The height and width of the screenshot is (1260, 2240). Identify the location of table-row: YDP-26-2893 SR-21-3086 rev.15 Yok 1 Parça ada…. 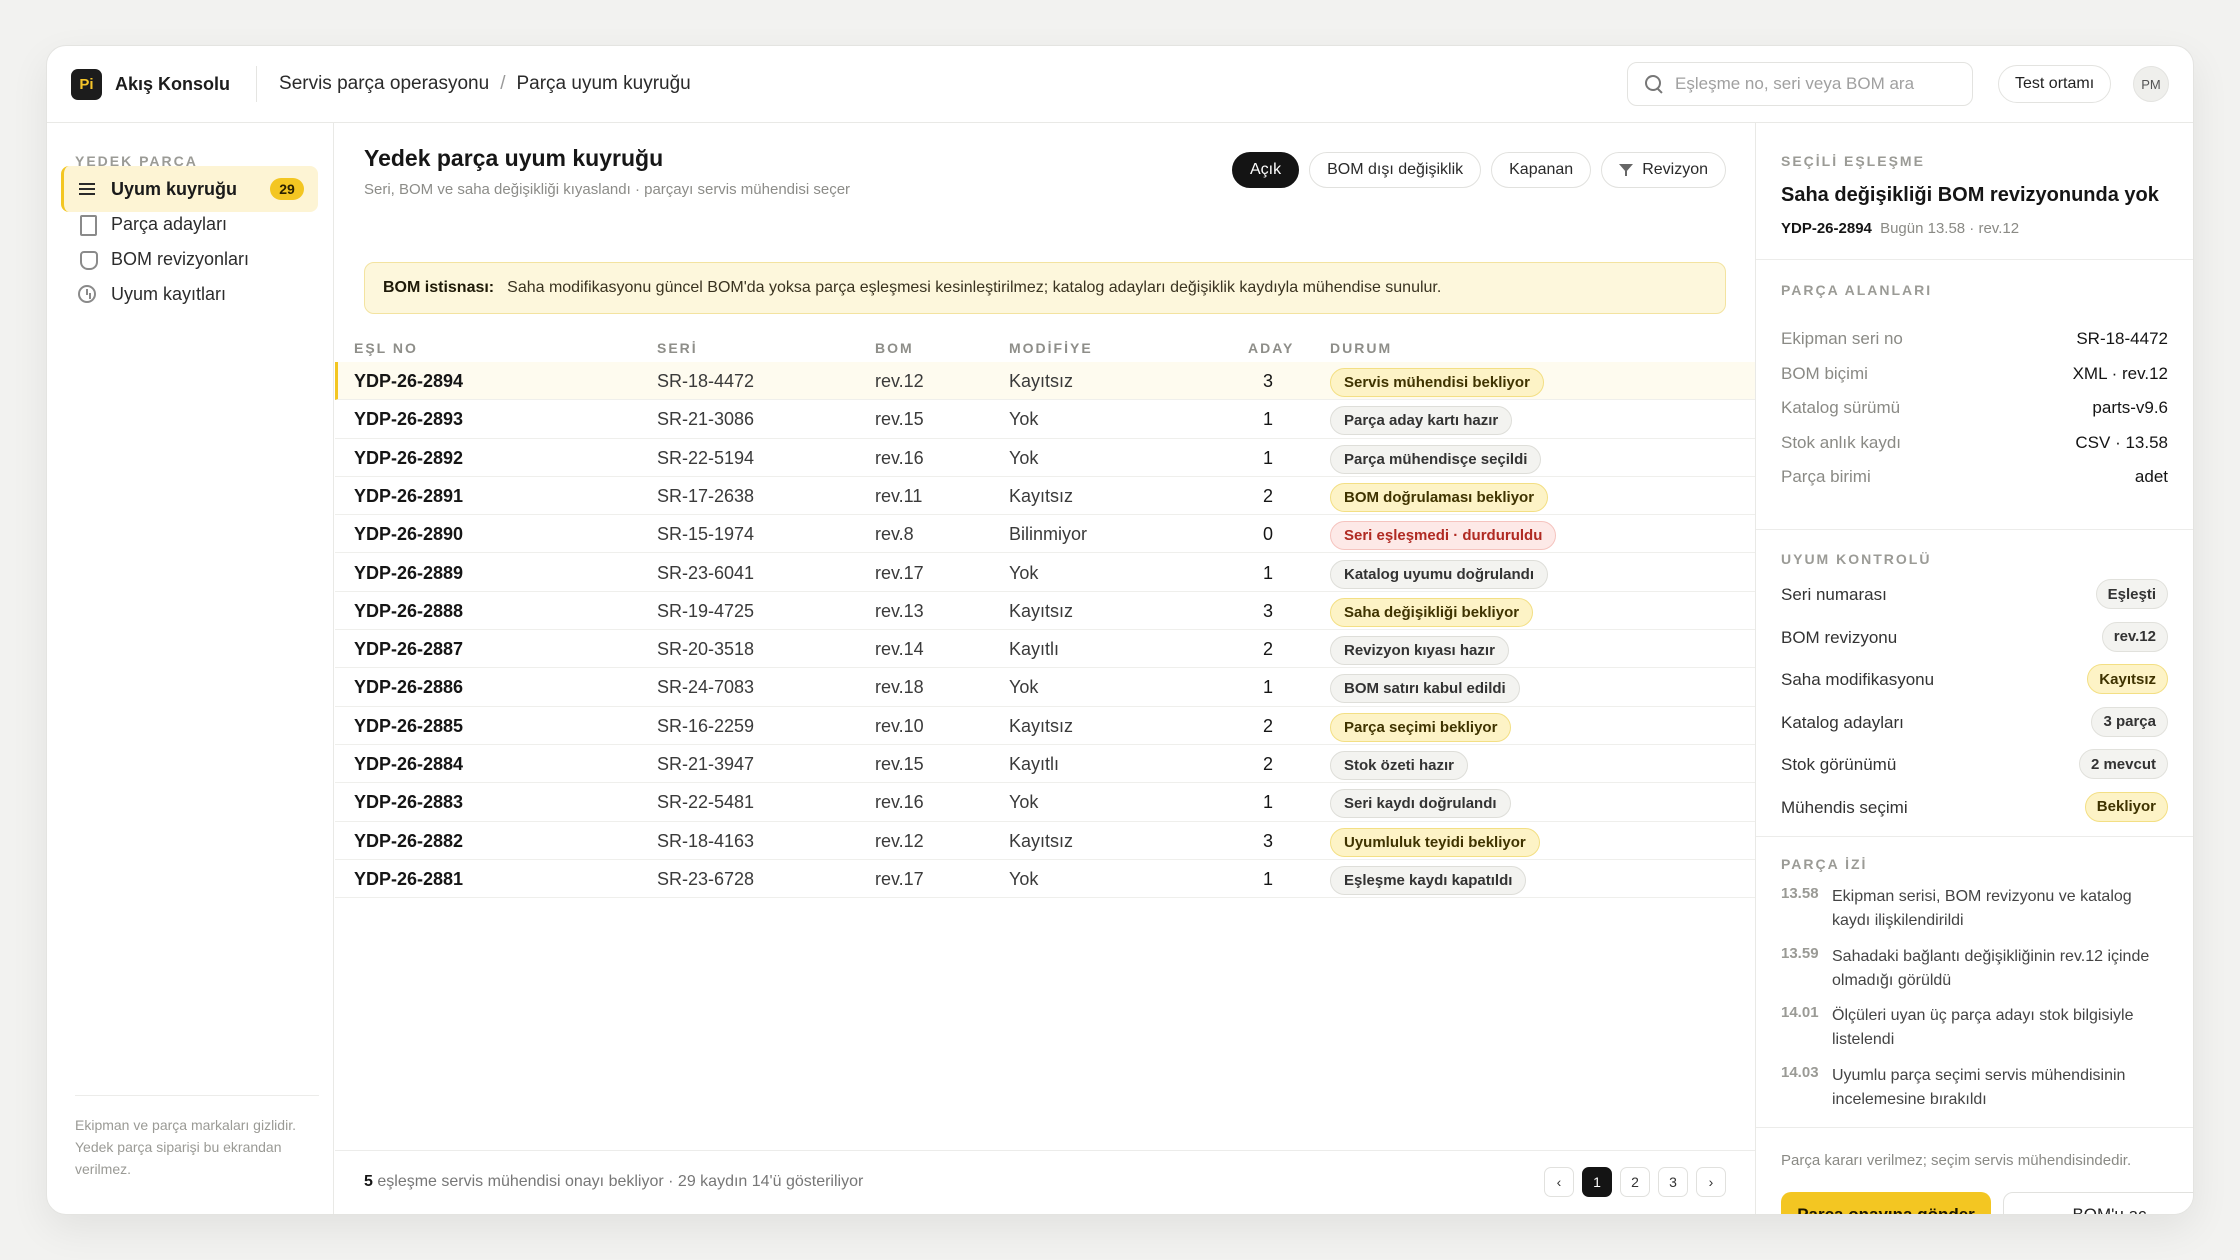
(1045, 419).